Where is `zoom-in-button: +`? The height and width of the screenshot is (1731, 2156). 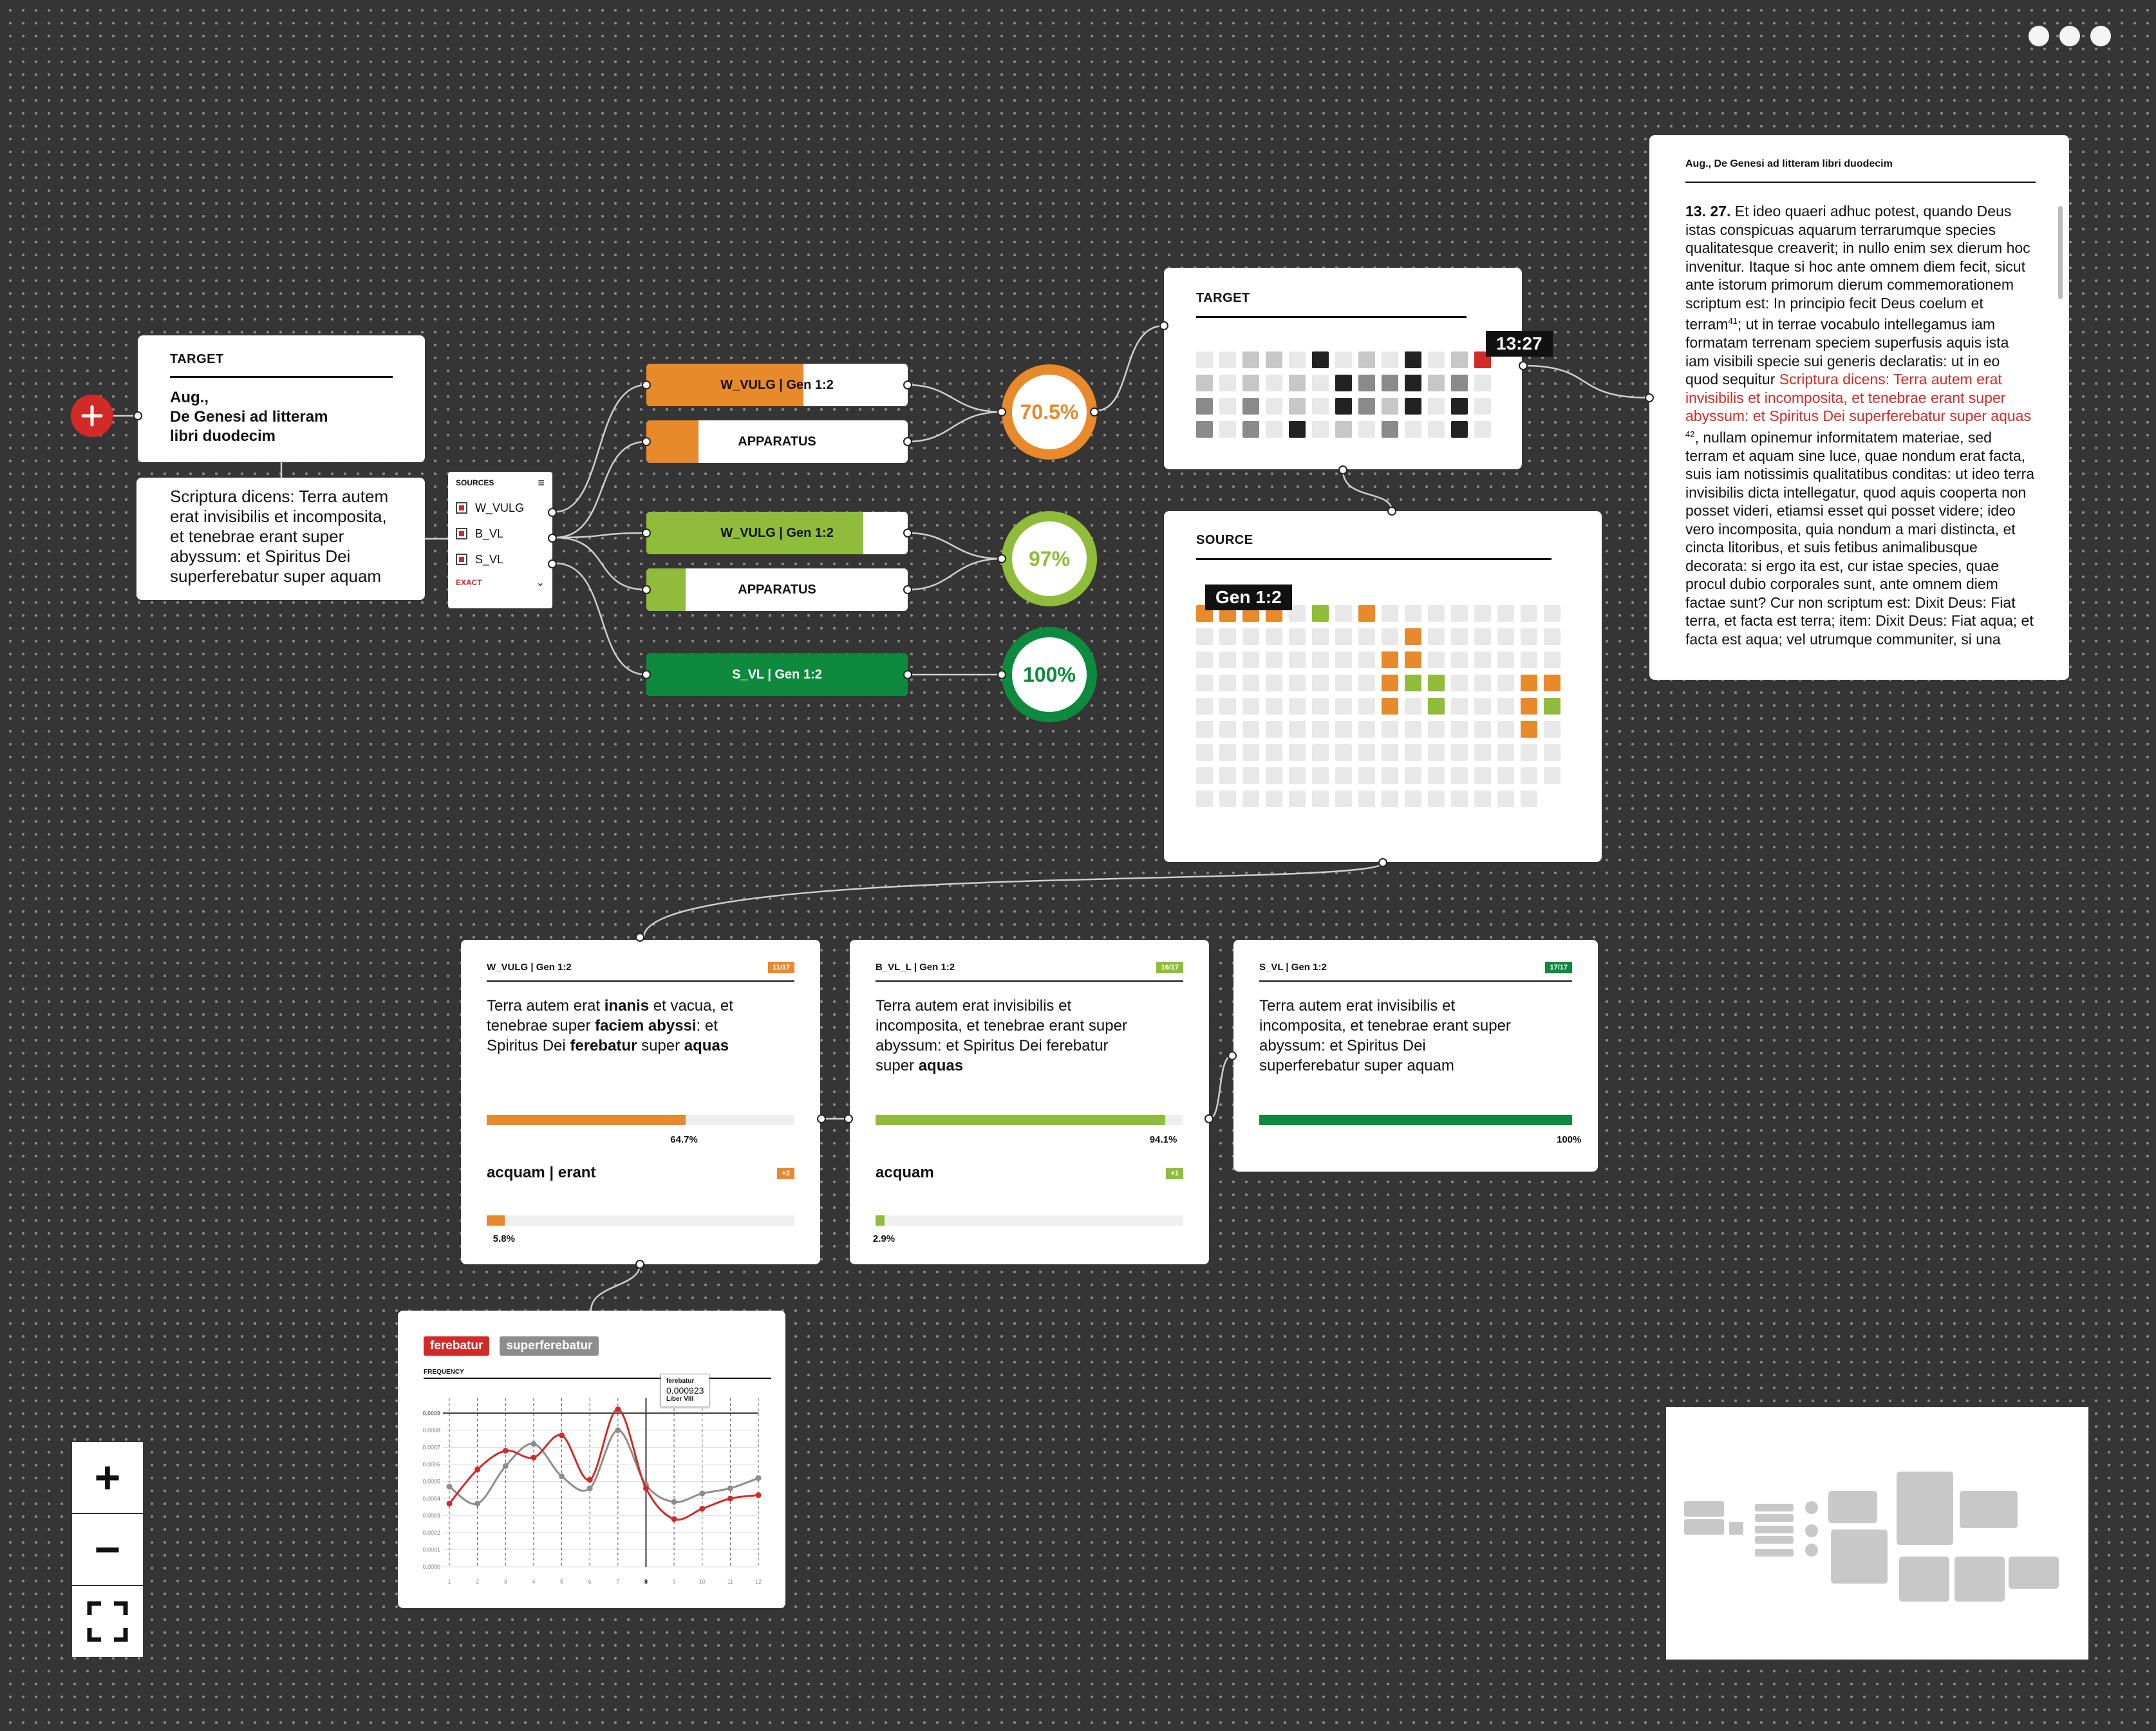 zoom-in-button: + is located at coordinates (107, 1477).